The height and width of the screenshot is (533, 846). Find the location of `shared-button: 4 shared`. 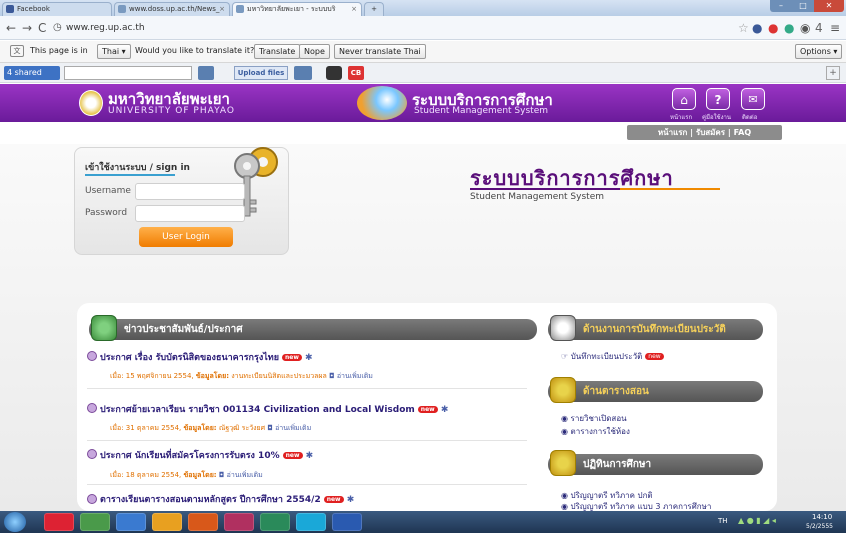

shared-button: 4 shared is located at coordinates (32, 73).